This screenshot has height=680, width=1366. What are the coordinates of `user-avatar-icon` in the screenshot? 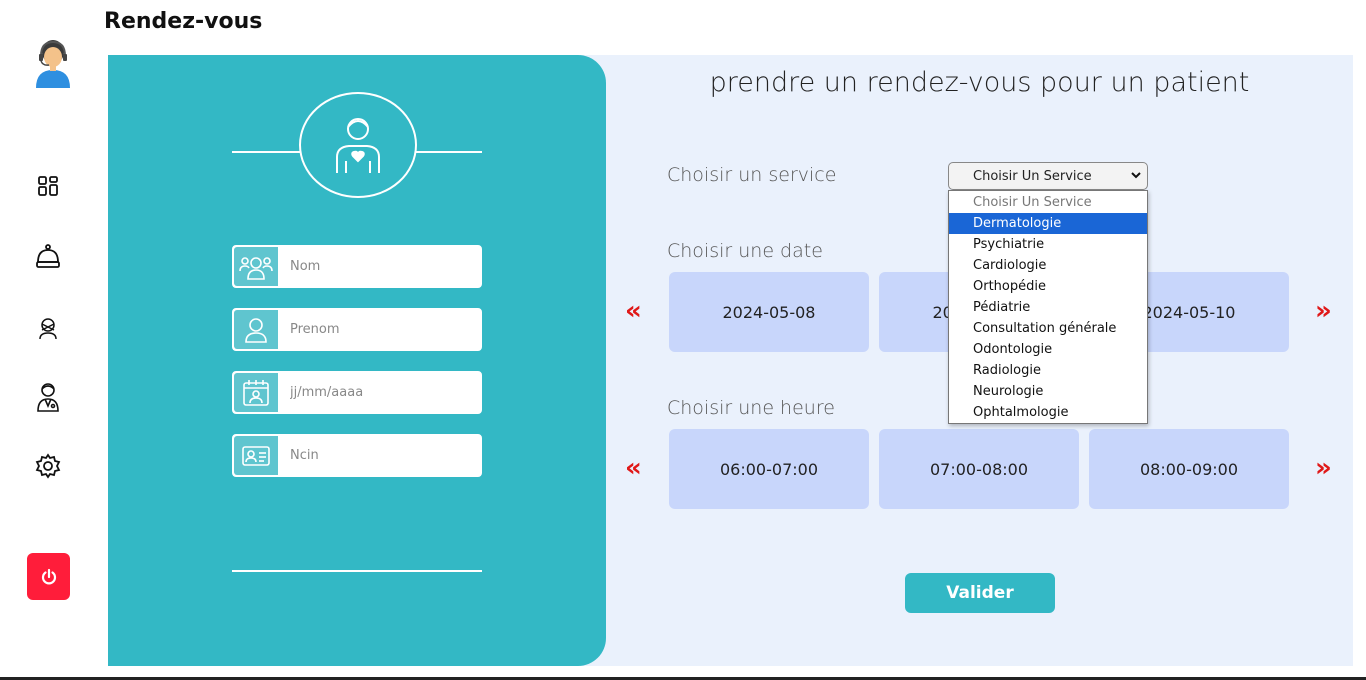 It's located at (53, 63).